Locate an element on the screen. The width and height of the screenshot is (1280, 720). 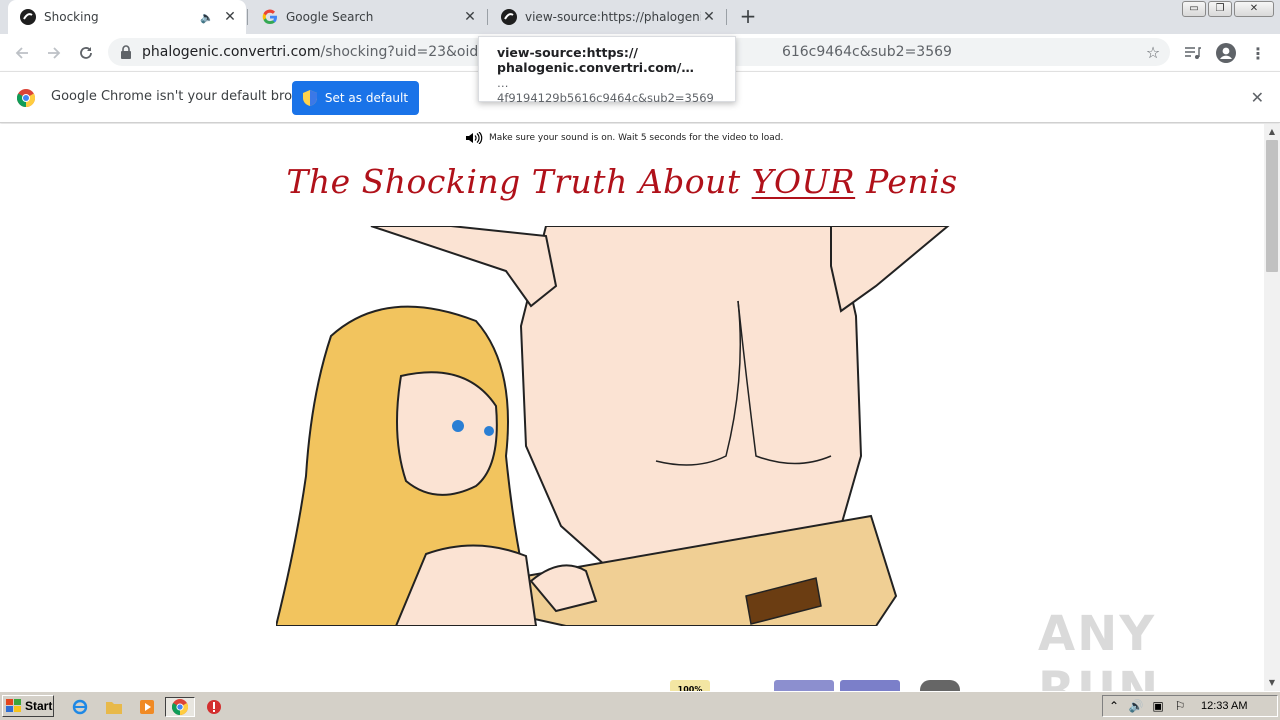
tray-expand-icon: ⌃ is located at coordinates (1114, 706).